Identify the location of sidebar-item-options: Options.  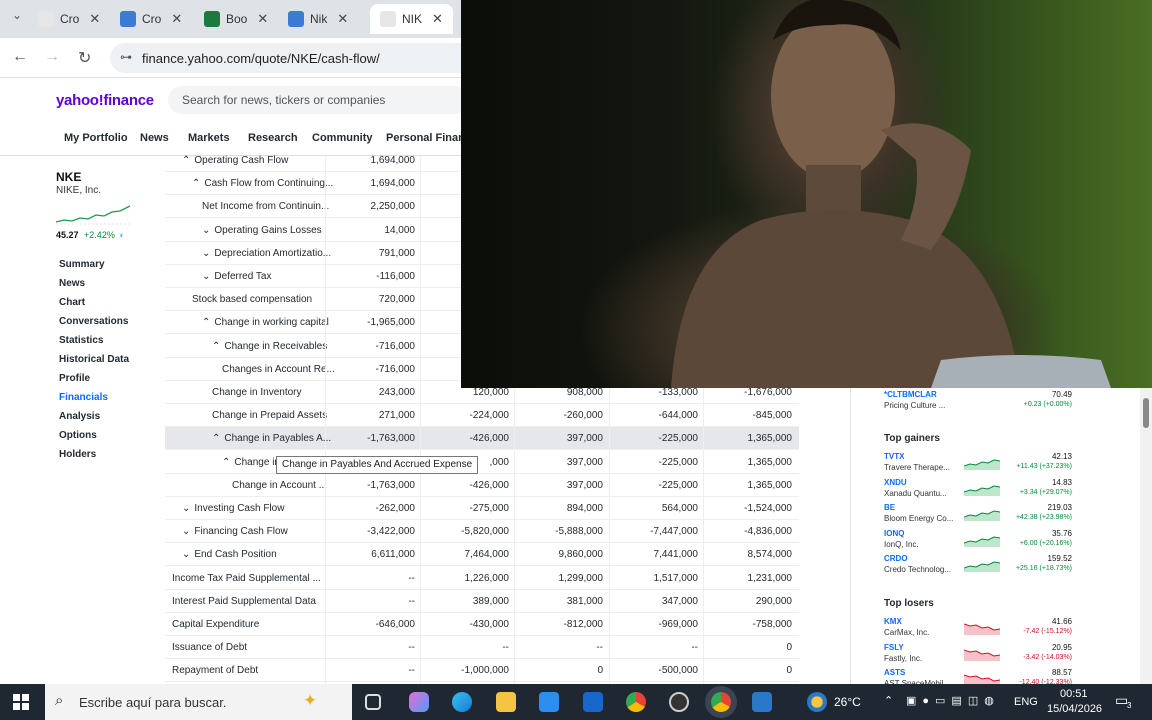
(78, 435).